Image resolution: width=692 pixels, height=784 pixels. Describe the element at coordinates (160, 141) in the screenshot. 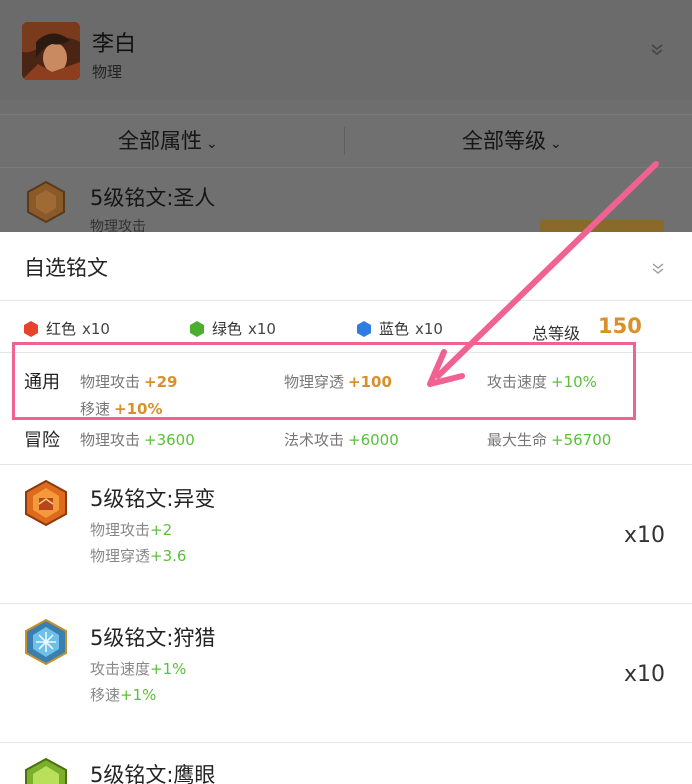

I see `attribute-filter-label: 全部属性` at that location.